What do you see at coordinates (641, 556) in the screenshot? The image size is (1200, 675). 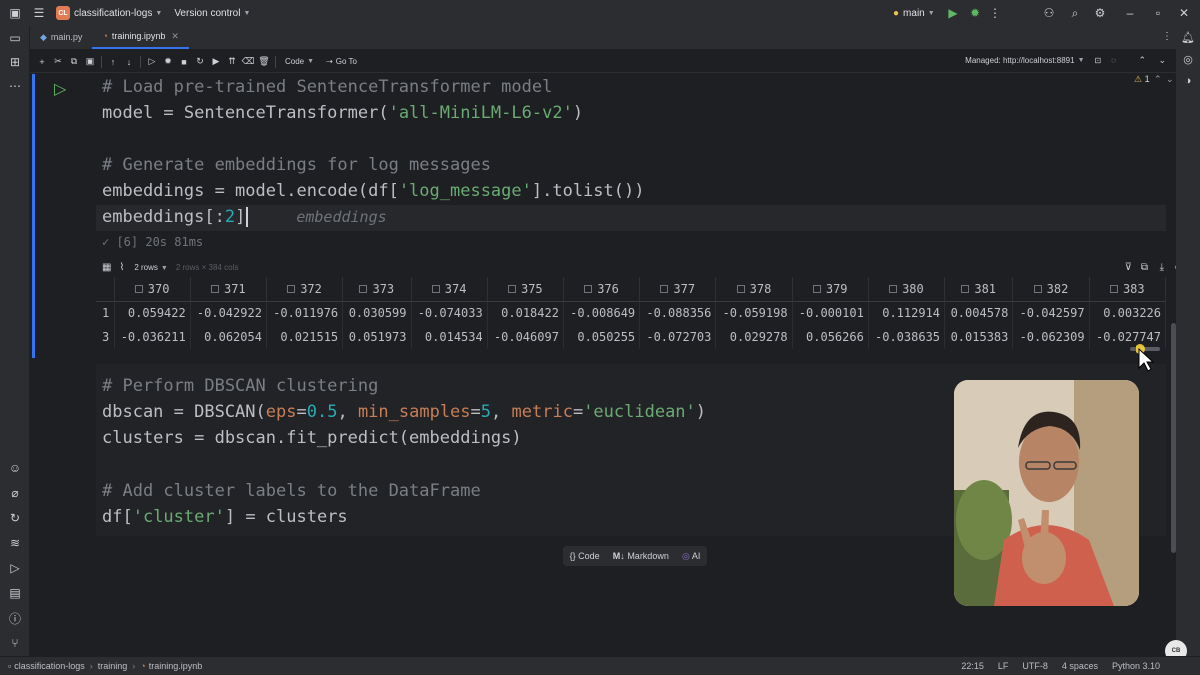 I see `add-markdown-cell-button: M↓ Markdown` at bounding box center [641, 556].